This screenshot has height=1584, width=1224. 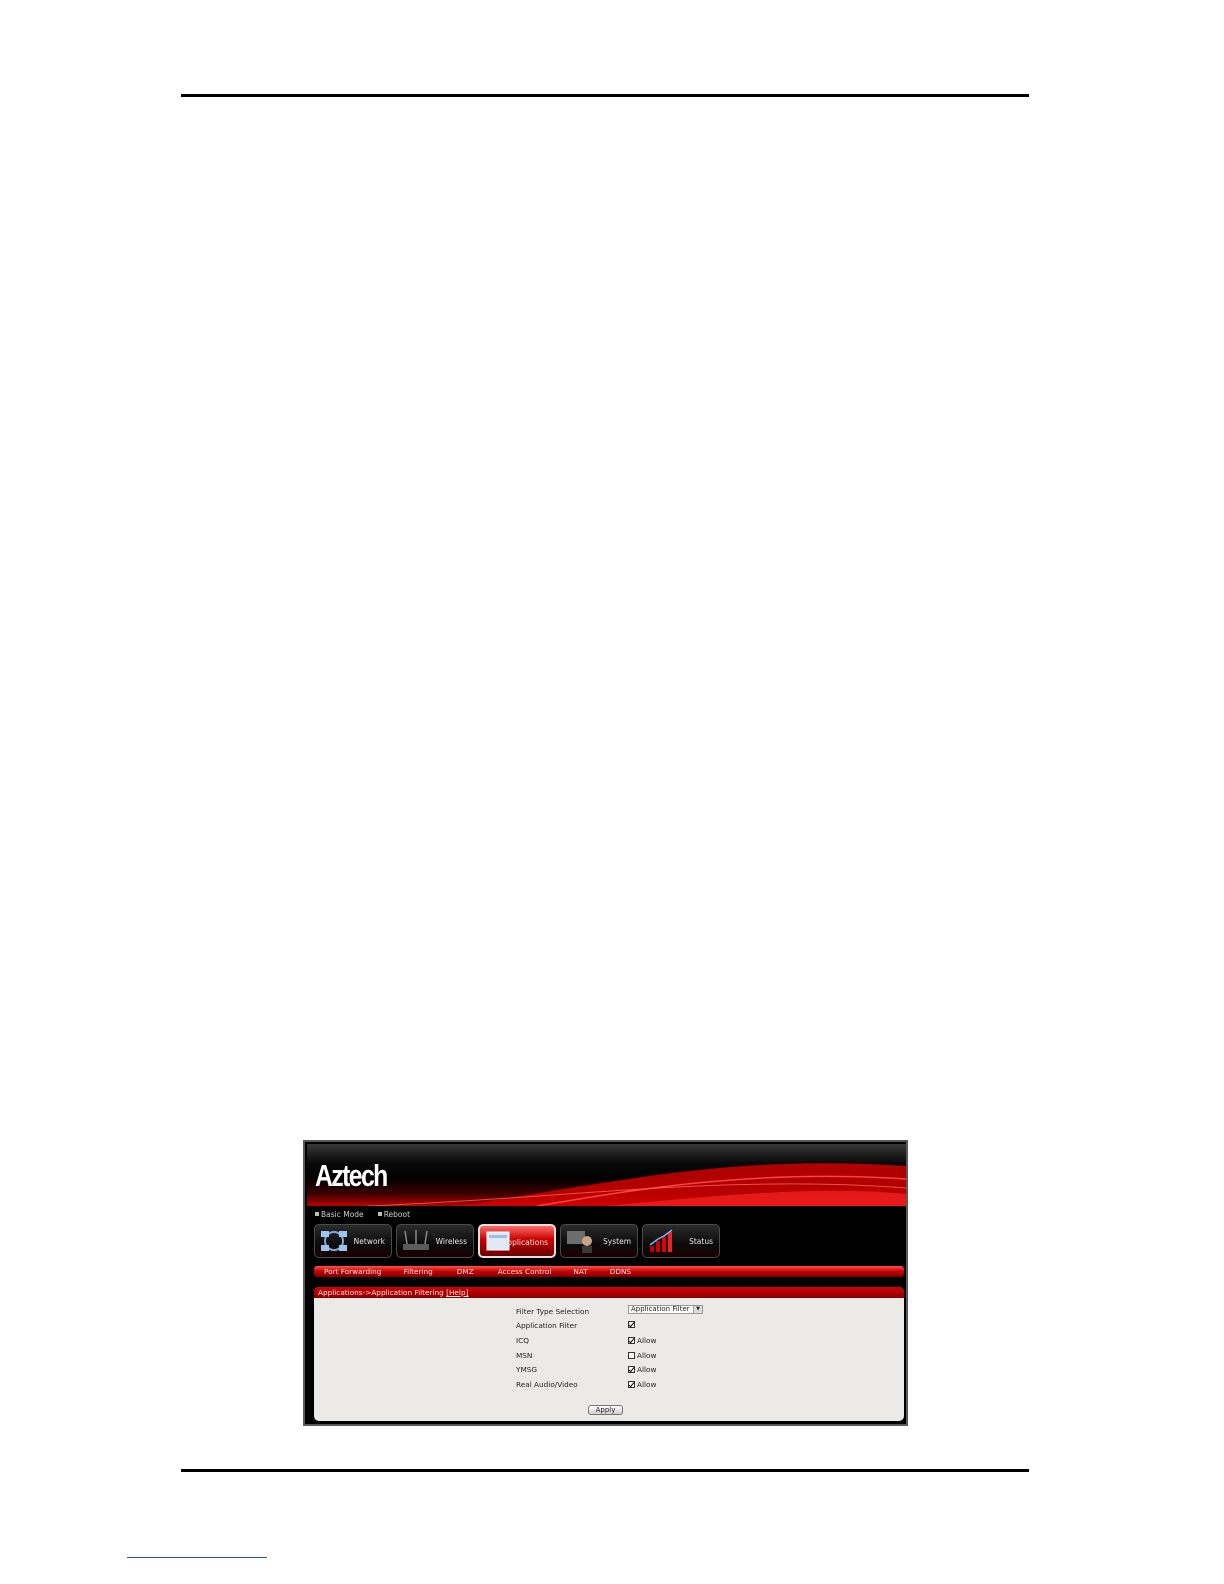 I want to click on header-rule, so click(x=605, y=95).